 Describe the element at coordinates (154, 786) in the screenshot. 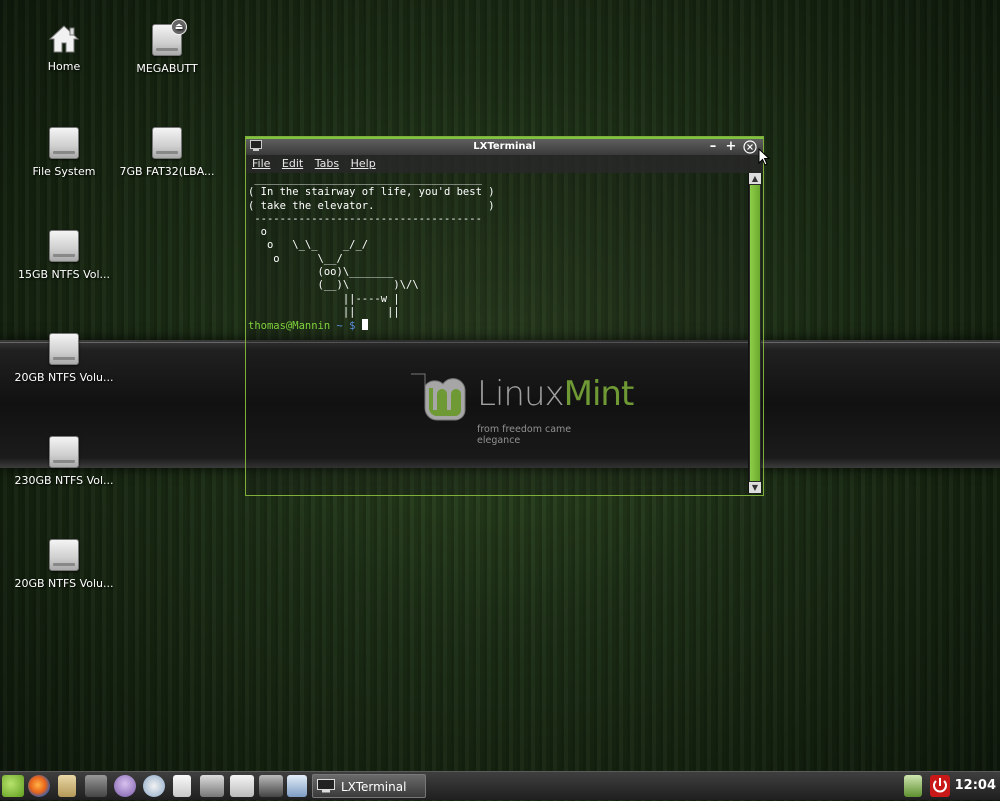

I see `network-globe-icon` at that location.